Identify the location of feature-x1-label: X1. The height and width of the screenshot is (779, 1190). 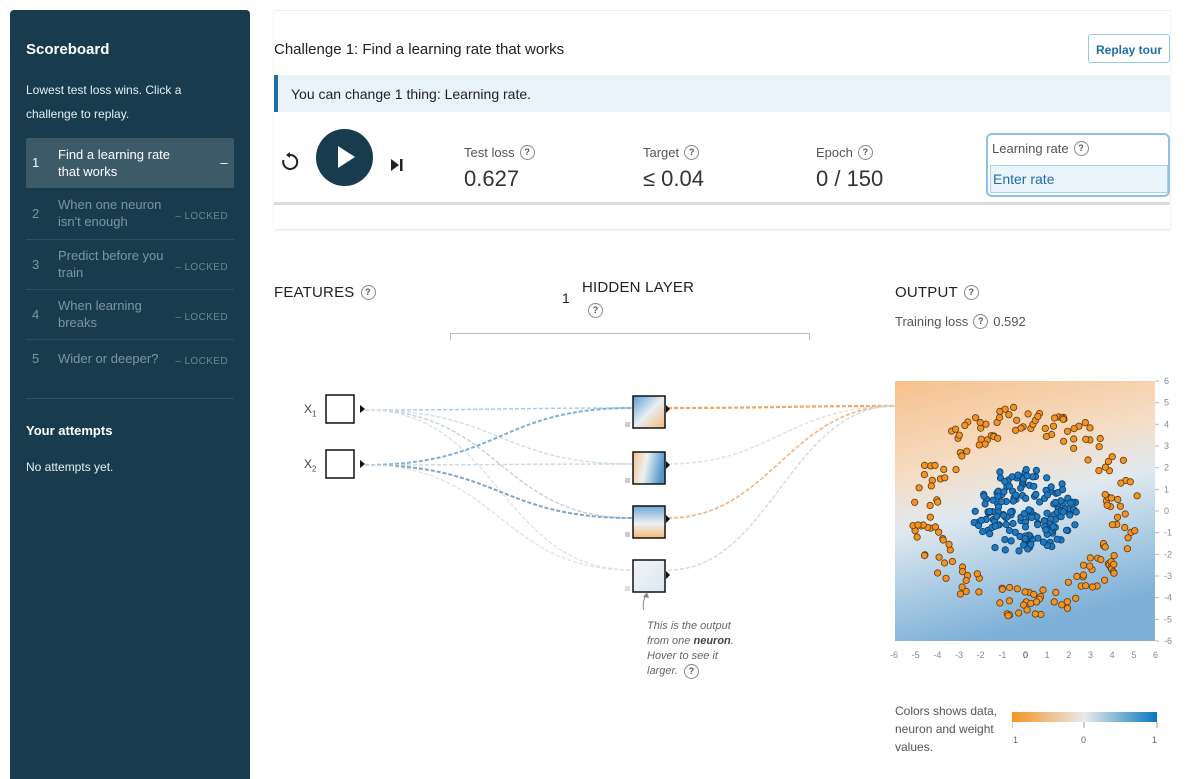
(310, 410).